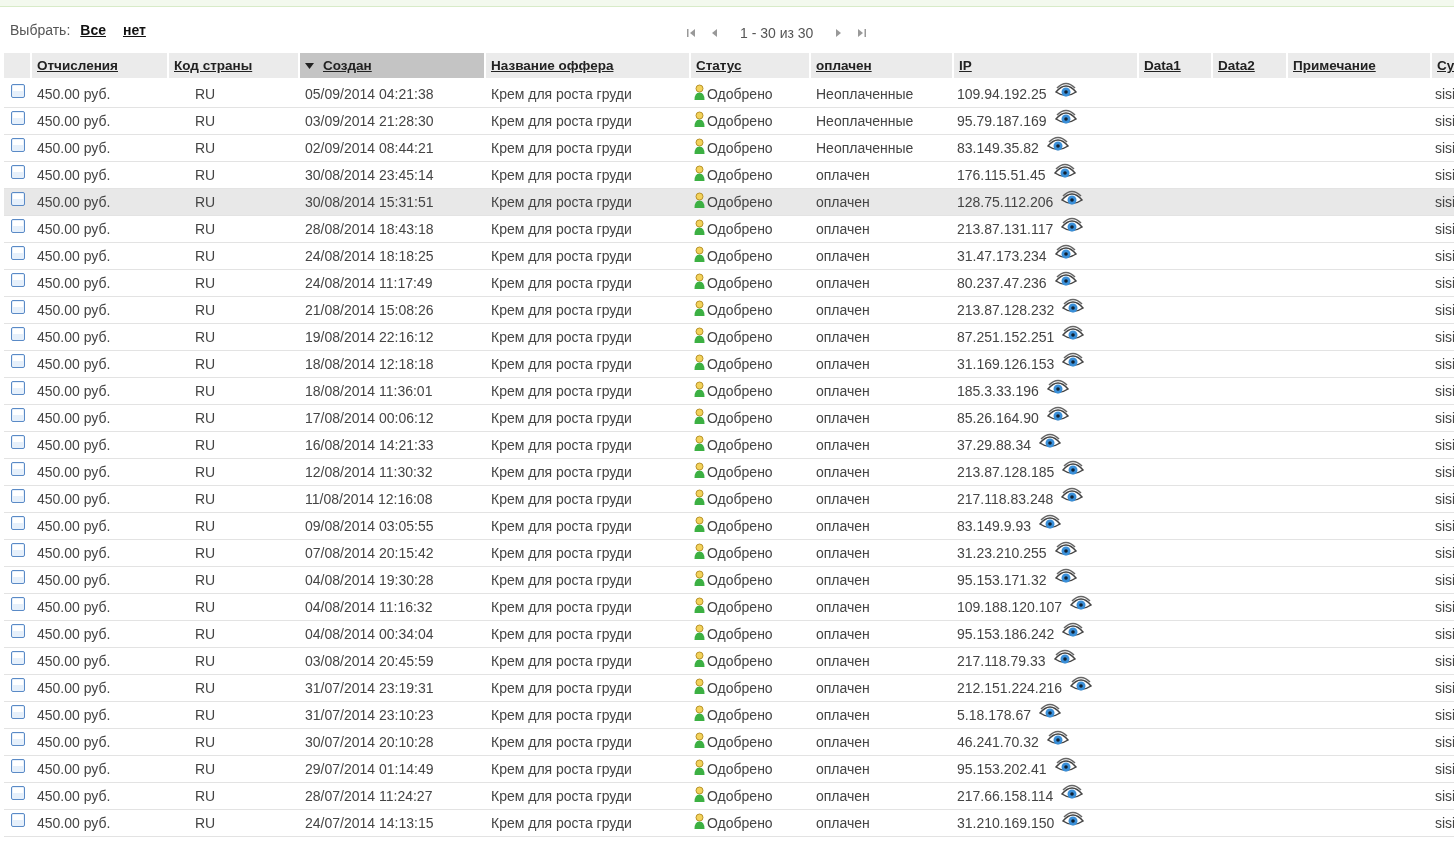  Describe the element at coordinates (369, 202) in the screenshot. I see `table-cell: 30/08/2014 15:31:51` at that location.